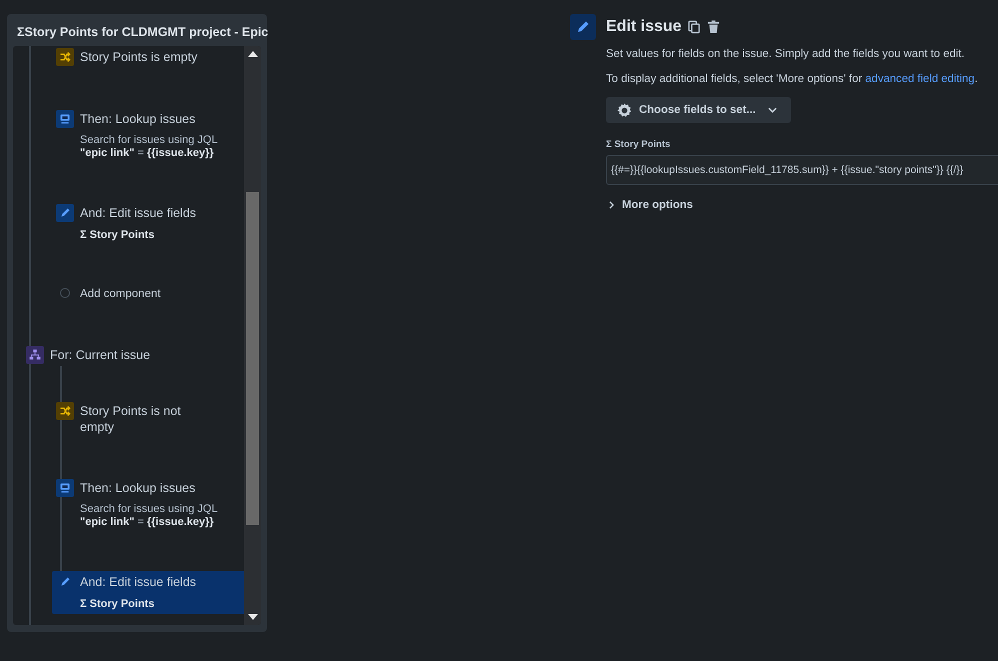 The height and width of the screenshot is (661, 998). What do you see at coordinates (639, 144) in the screenshot?
I see `field-label: Σ Story Points` at bounding box center [639, 144].